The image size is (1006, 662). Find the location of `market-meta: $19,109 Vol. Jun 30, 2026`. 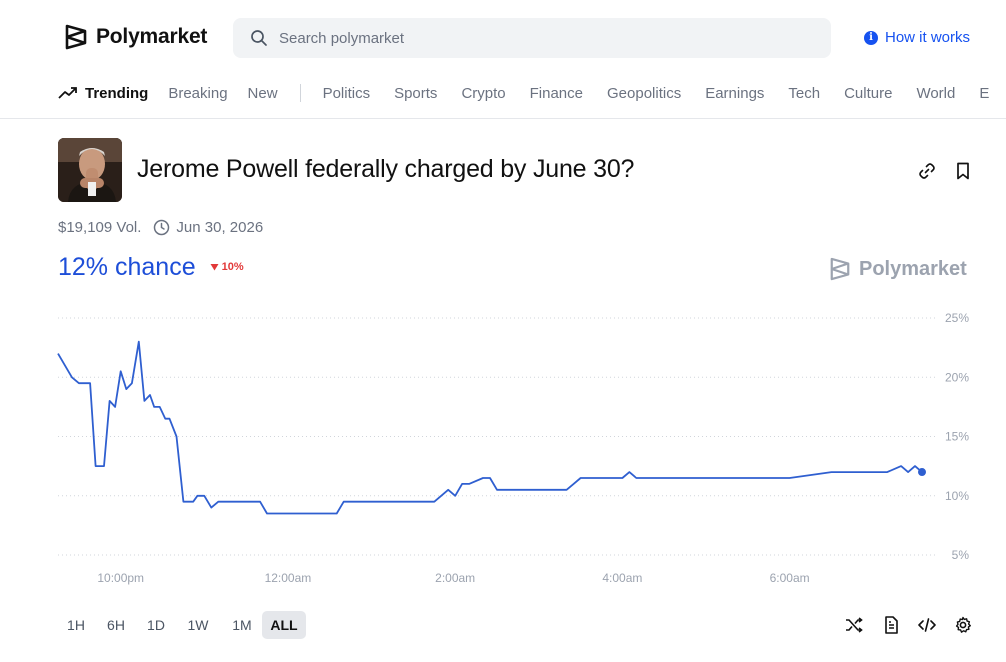

market-meta: $19,109 Vol. Jun 30, 2026 is located at coordinates (160, 227).